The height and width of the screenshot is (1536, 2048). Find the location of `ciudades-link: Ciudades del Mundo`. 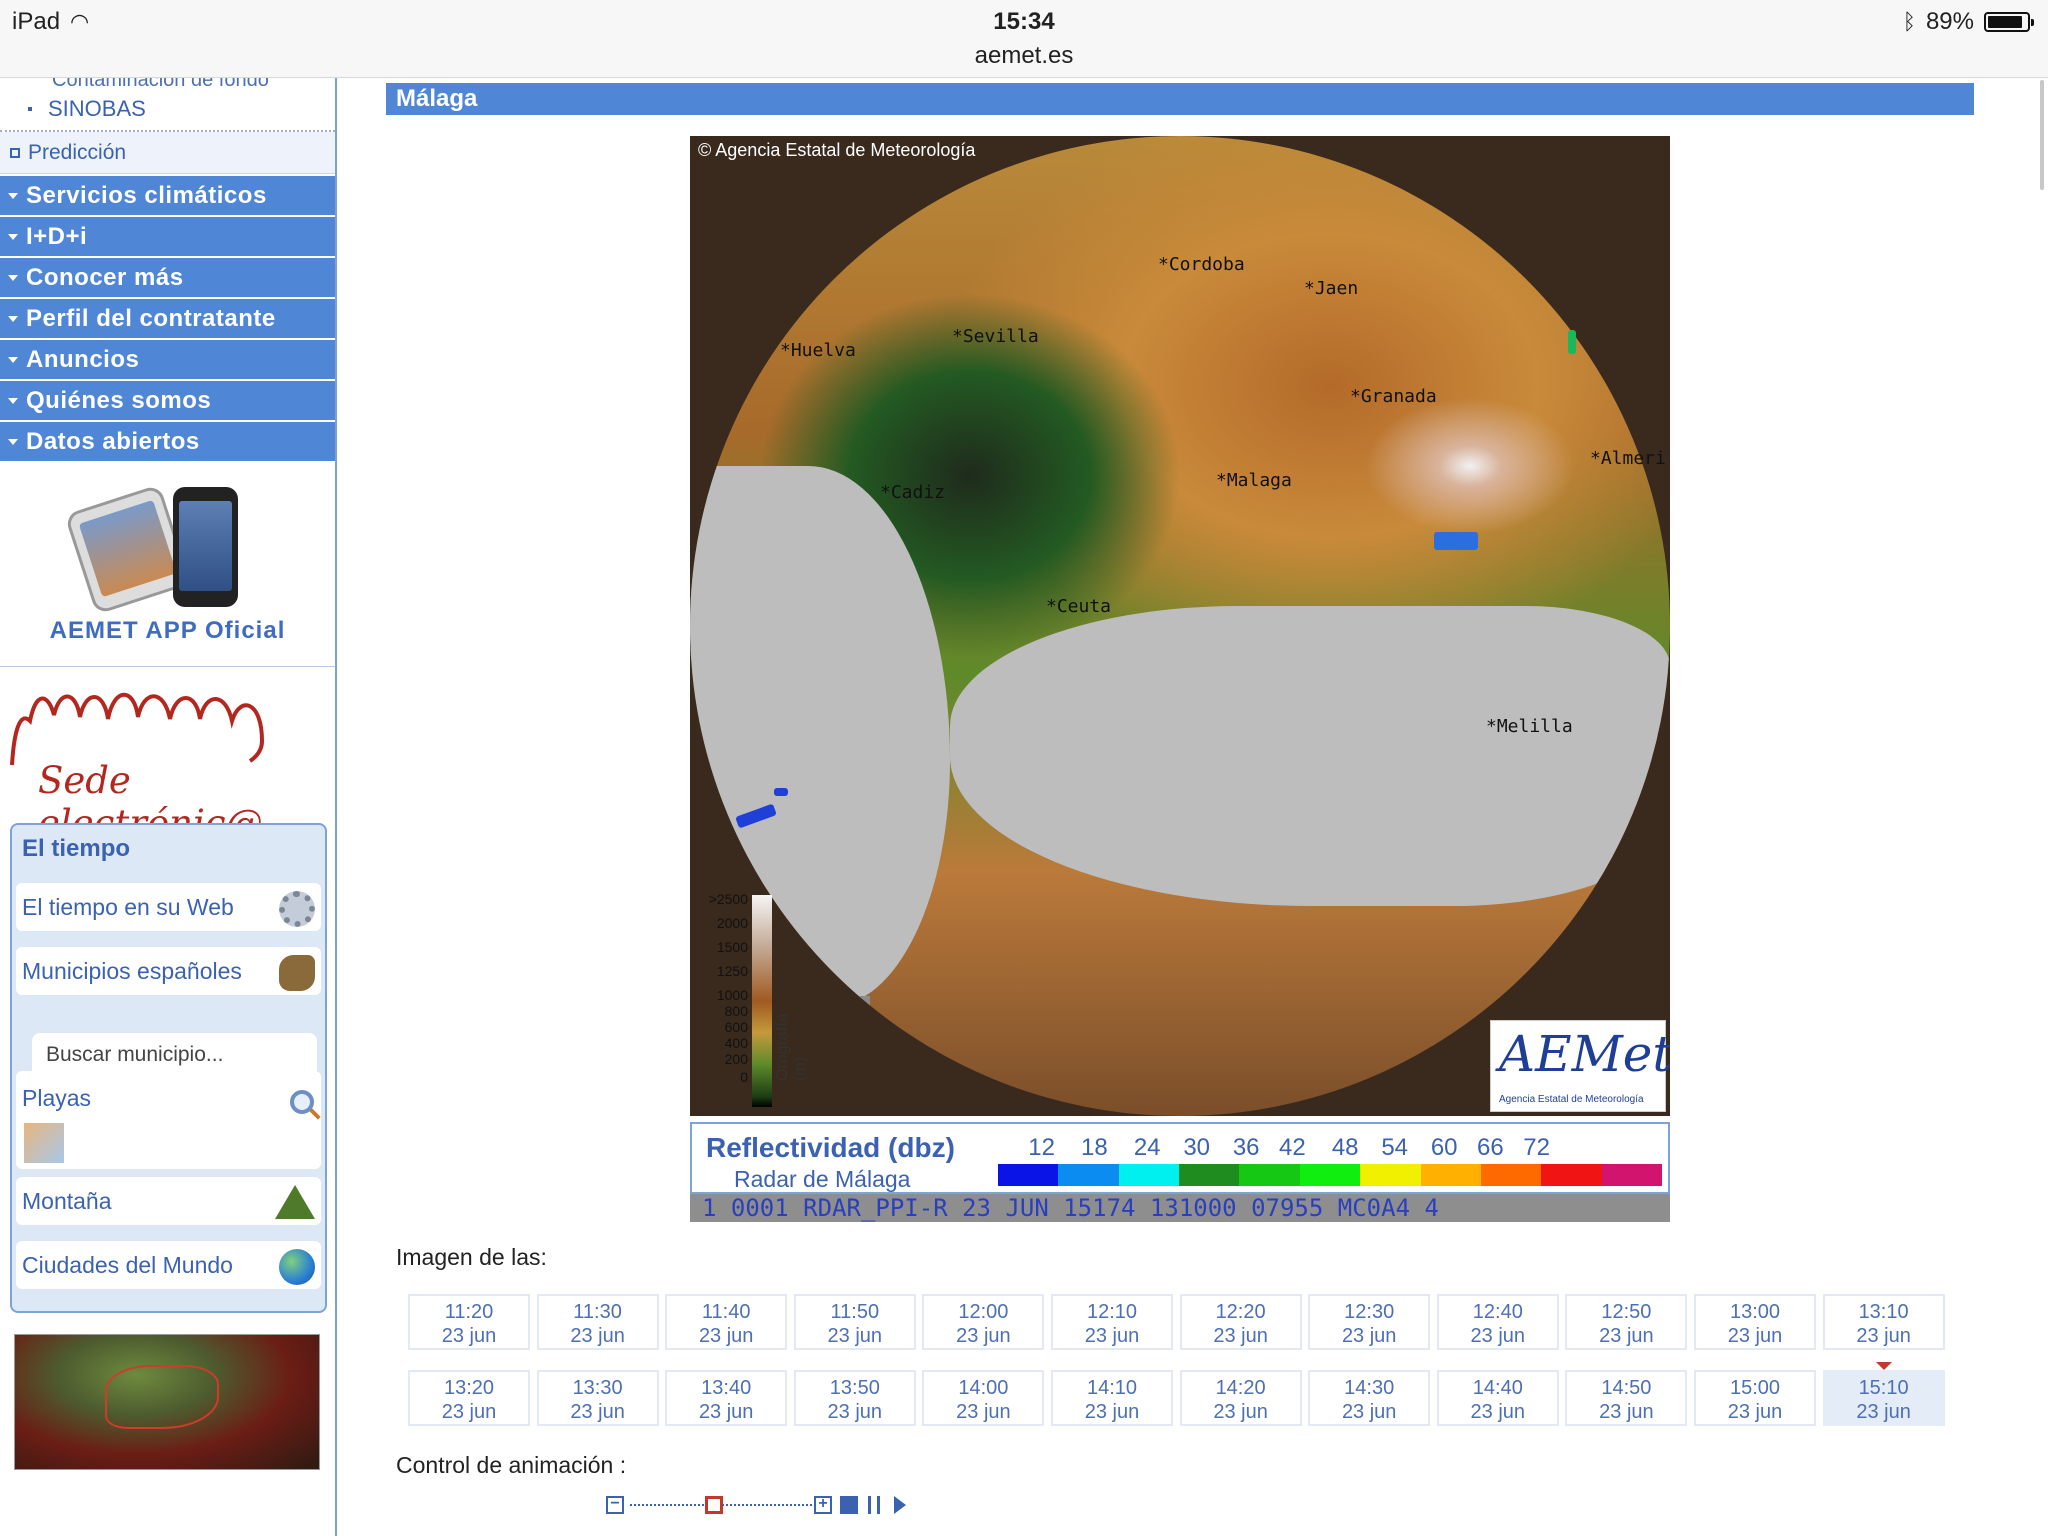

ciudades-link: Ciudades del Mundo is located at coordinates (168, 1265).